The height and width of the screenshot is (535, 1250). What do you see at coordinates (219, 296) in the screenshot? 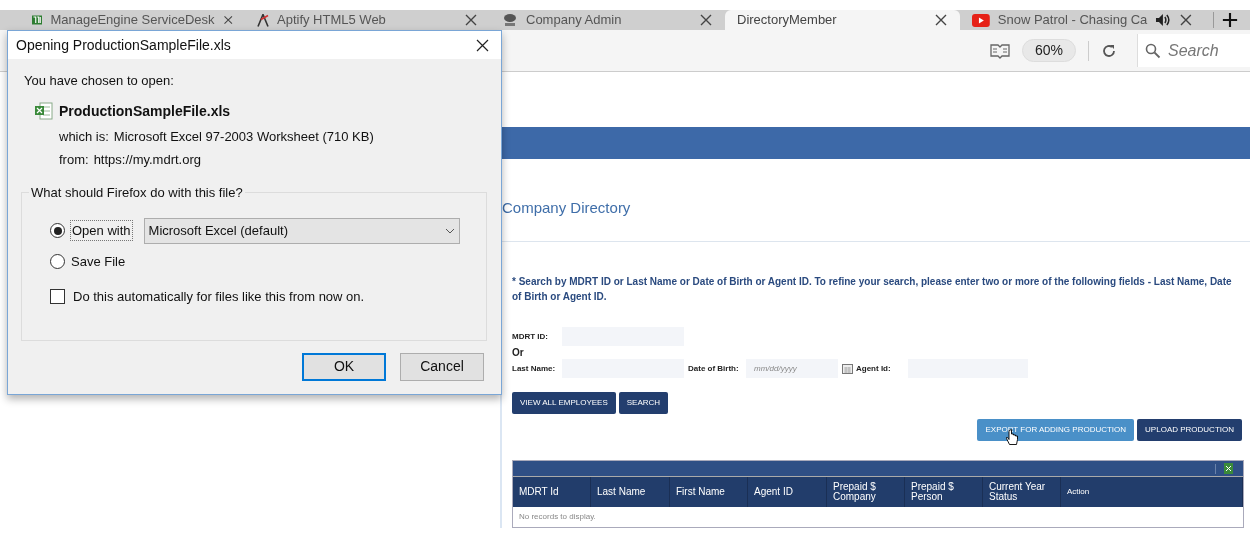
I see `checkbox-label: Do this automatically for files like this from now on.` at bounding box center [219, 296].